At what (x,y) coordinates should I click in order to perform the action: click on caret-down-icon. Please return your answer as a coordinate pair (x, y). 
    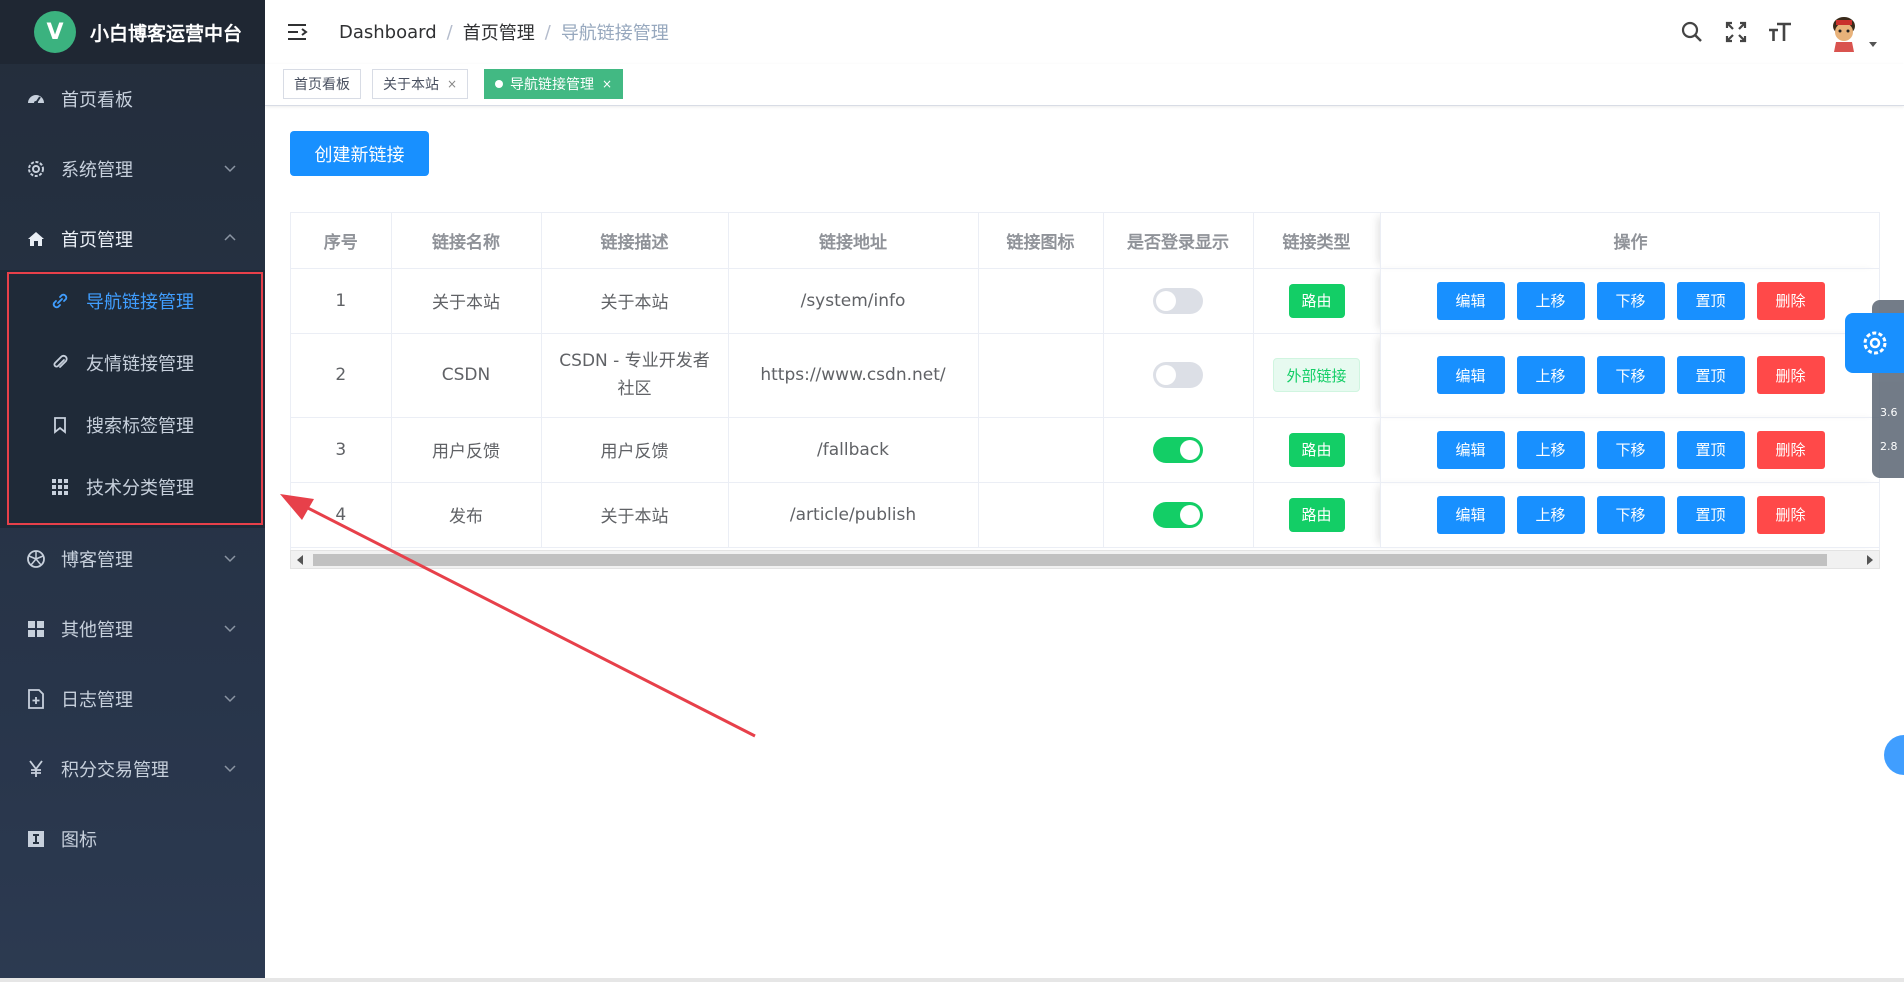
    Looking at the image, I should click on (1873, 44).